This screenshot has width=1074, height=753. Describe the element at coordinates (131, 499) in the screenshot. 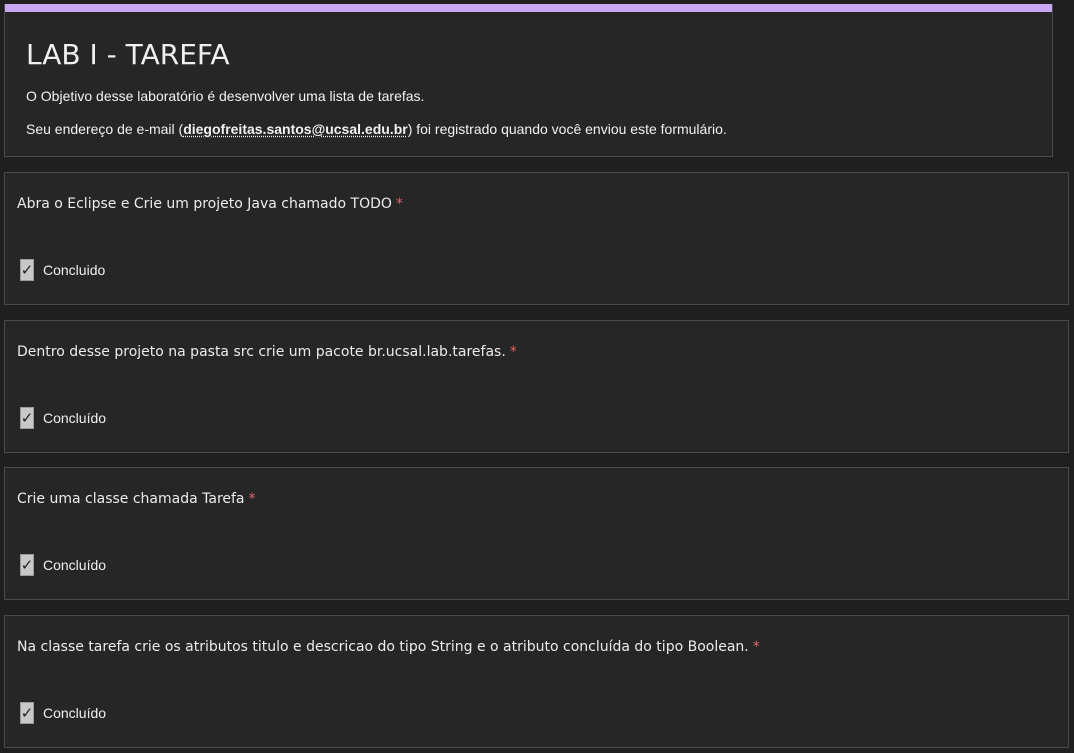

I see `question-label: Crie uma classe chamada Tarefa` at that location.